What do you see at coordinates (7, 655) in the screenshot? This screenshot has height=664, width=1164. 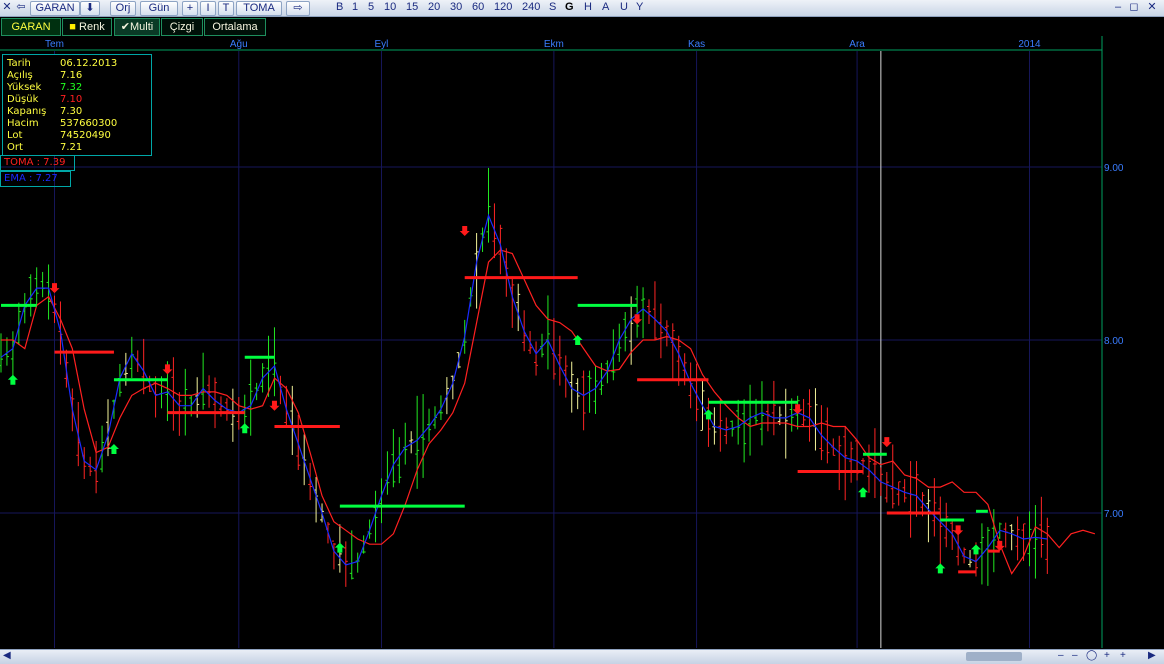 I see `scroll-left-icon: ◀` at bounding box center [7, 655].